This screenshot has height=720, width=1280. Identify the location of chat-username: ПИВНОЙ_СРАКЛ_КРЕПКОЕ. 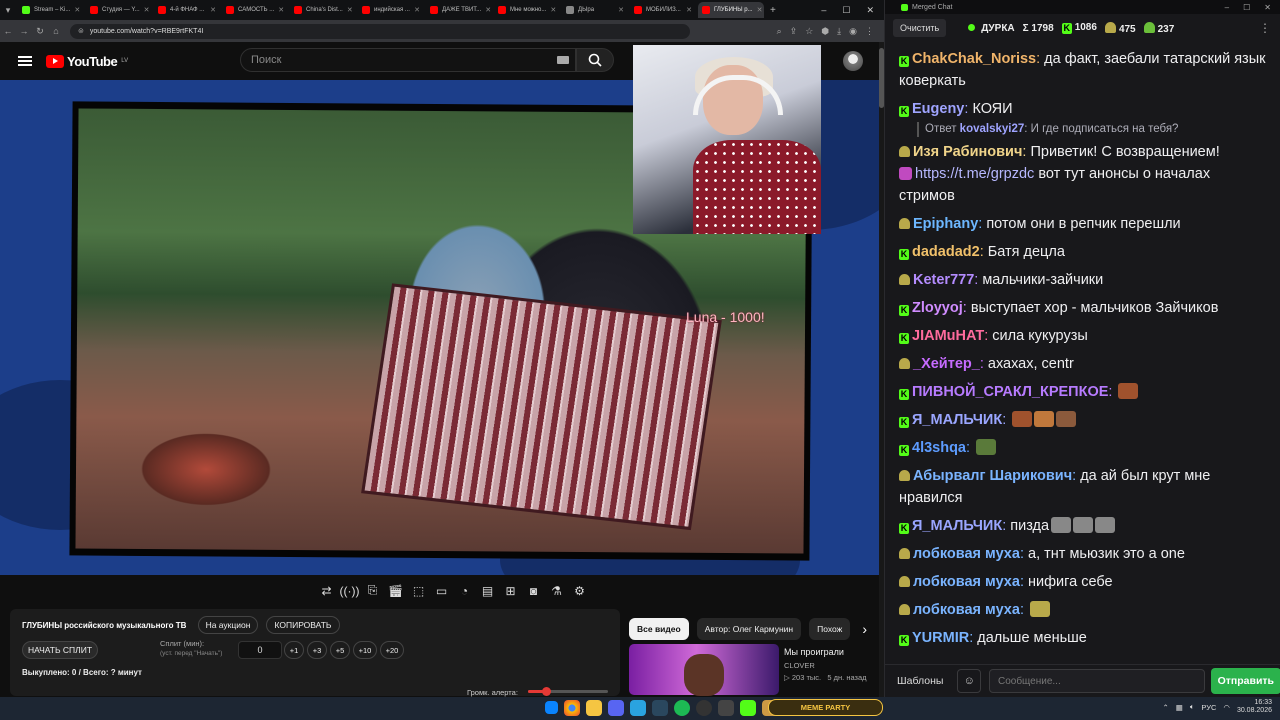
(1010, 392).